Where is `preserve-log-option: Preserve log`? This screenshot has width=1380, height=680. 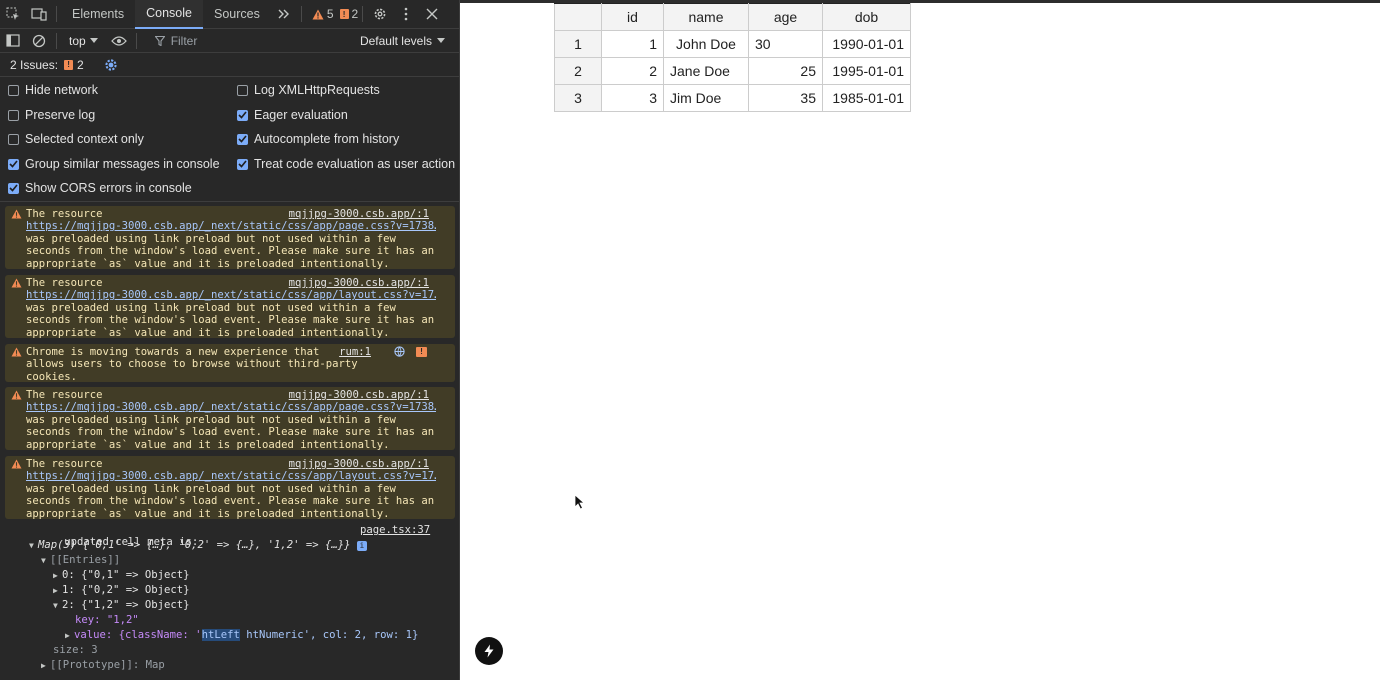 preserve-log-option: Preserve log is located at coordinates (51, 115).